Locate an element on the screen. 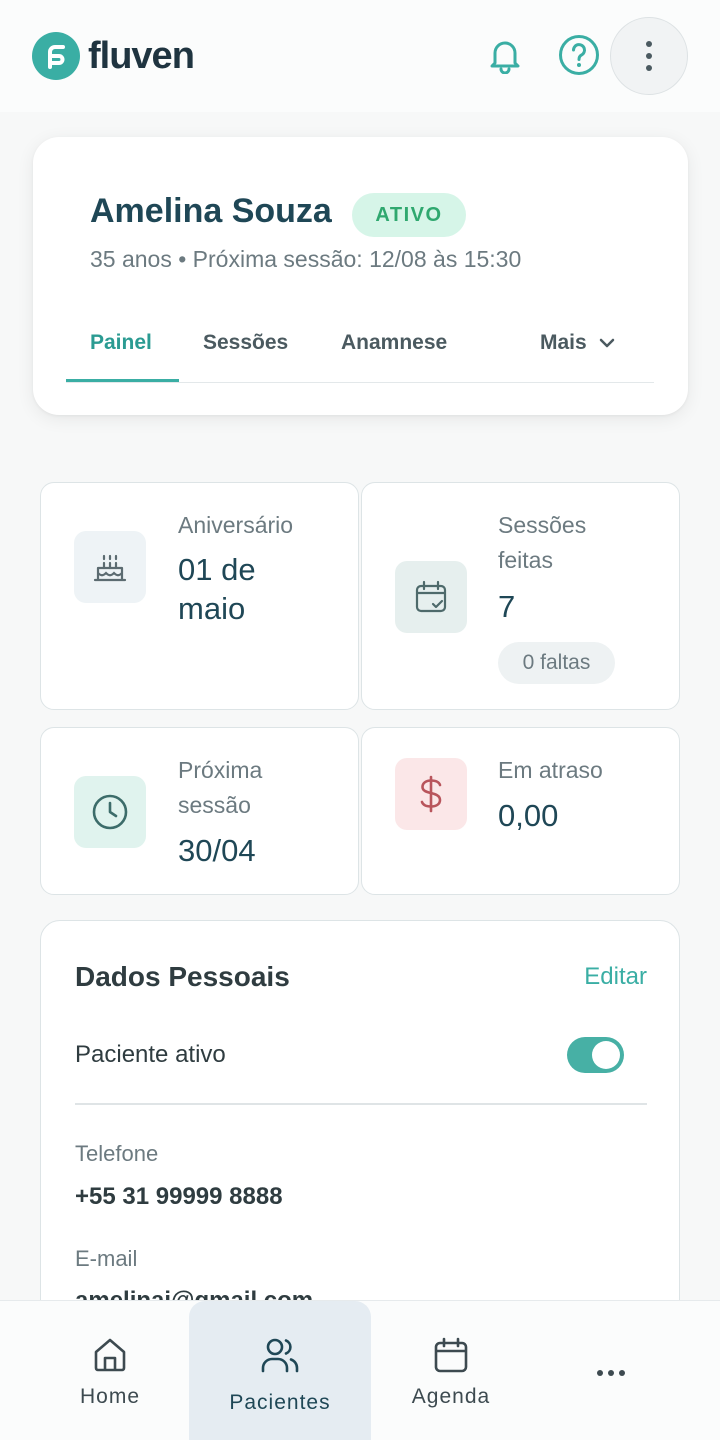 Image resolution: width=720 pixels, height=1440 pixels. calendar-check-icon is located at coordinates (431, 597).